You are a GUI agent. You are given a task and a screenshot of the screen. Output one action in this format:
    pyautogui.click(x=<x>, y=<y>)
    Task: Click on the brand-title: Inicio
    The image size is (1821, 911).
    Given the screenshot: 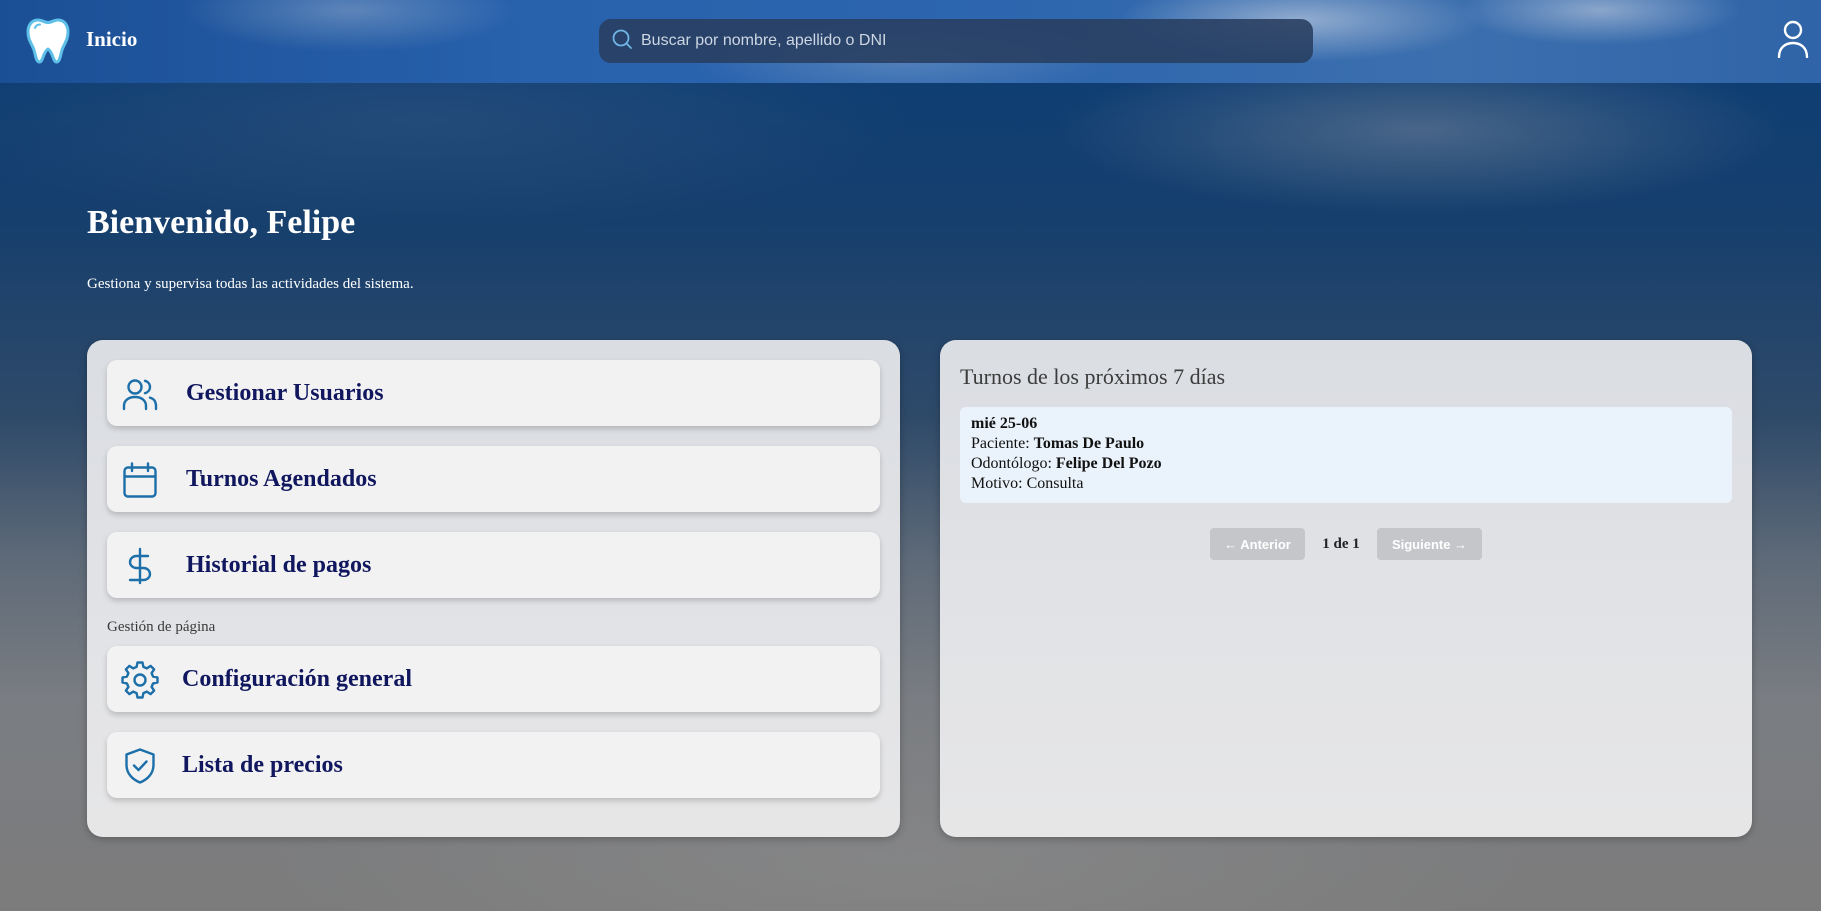 What is the action you would take?
    pyautogui.click(x=112, y=39)
    